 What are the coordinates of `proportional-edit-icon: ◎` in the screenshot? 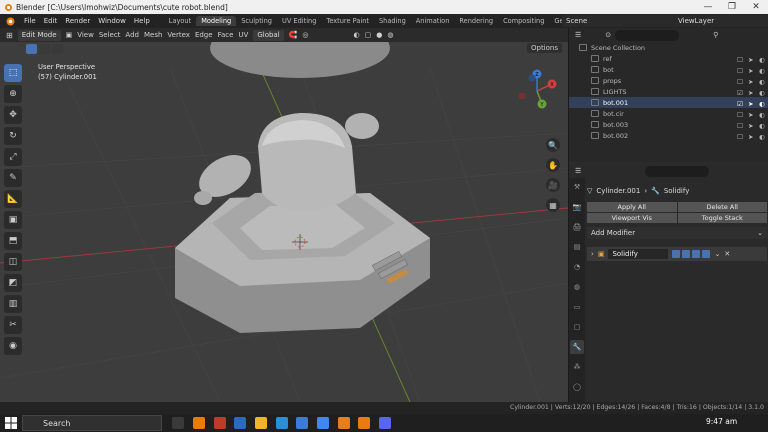 It's located at (305, 35).